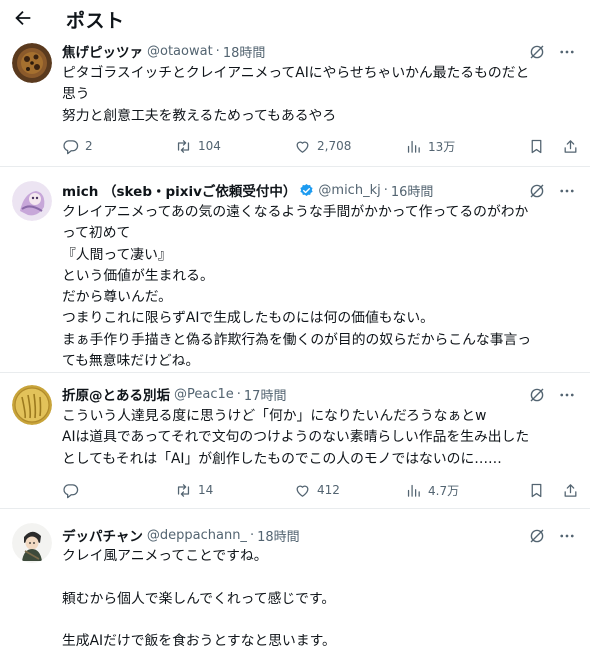 The image size is (590, 649). What do you see at coordinates (295, 212) in the screenshot?
I see `post-line: クレイアニメってあの気の遠くなるような手間がかかって作ってるのがわか` at bounding box center [295, 212].